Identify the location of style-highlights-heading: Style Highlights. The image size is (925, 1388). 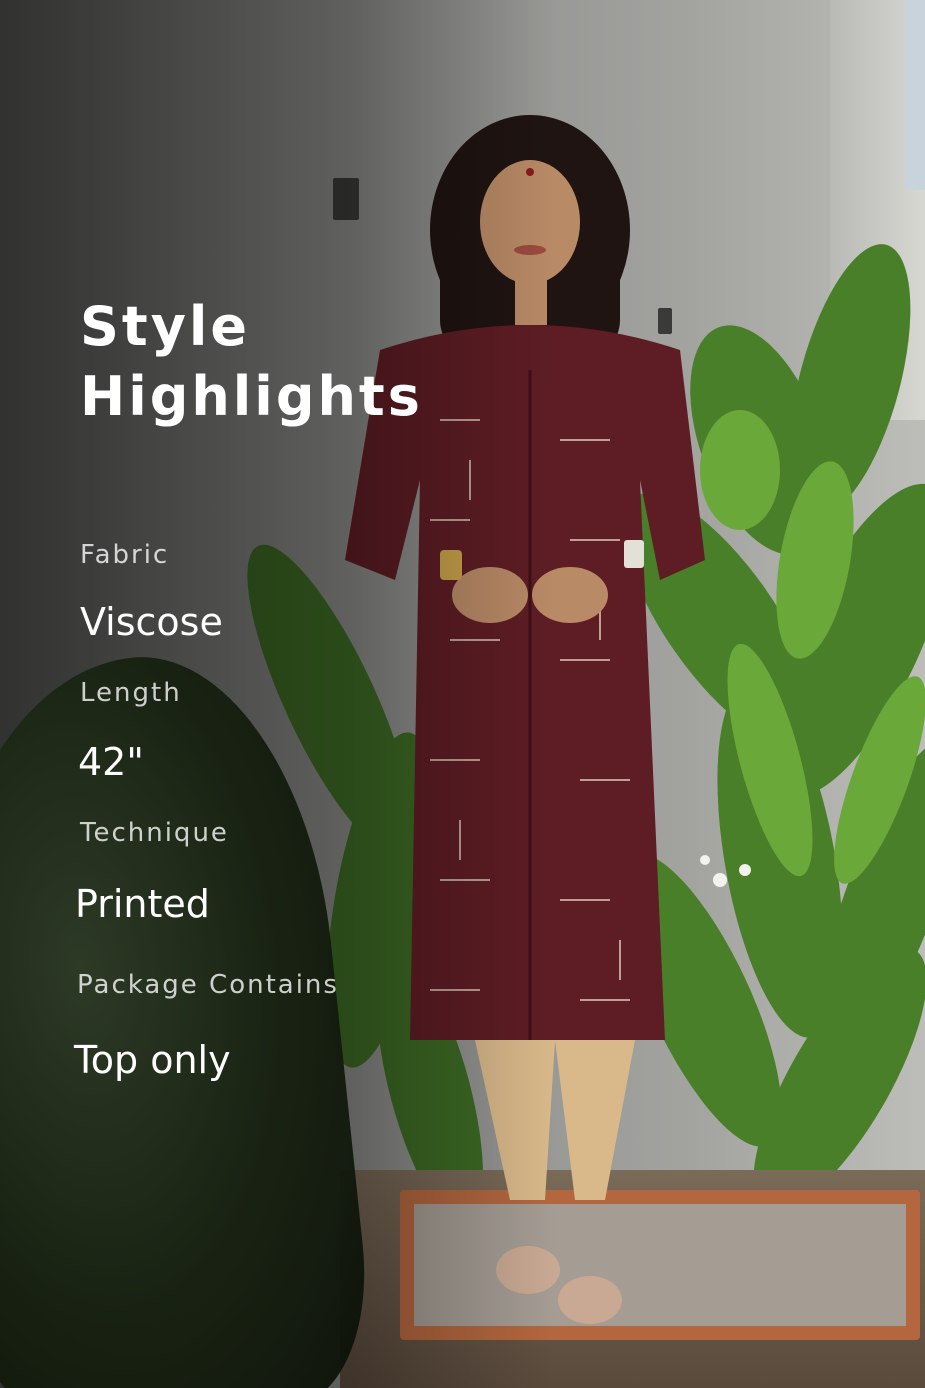
(251, 362).